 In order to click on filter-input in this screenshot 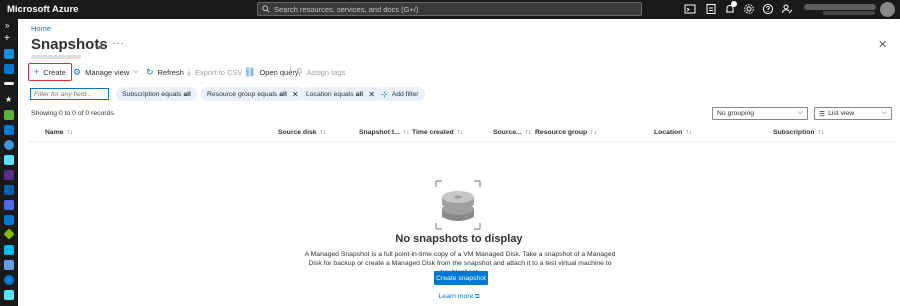, I will do `click(69, 94)`.